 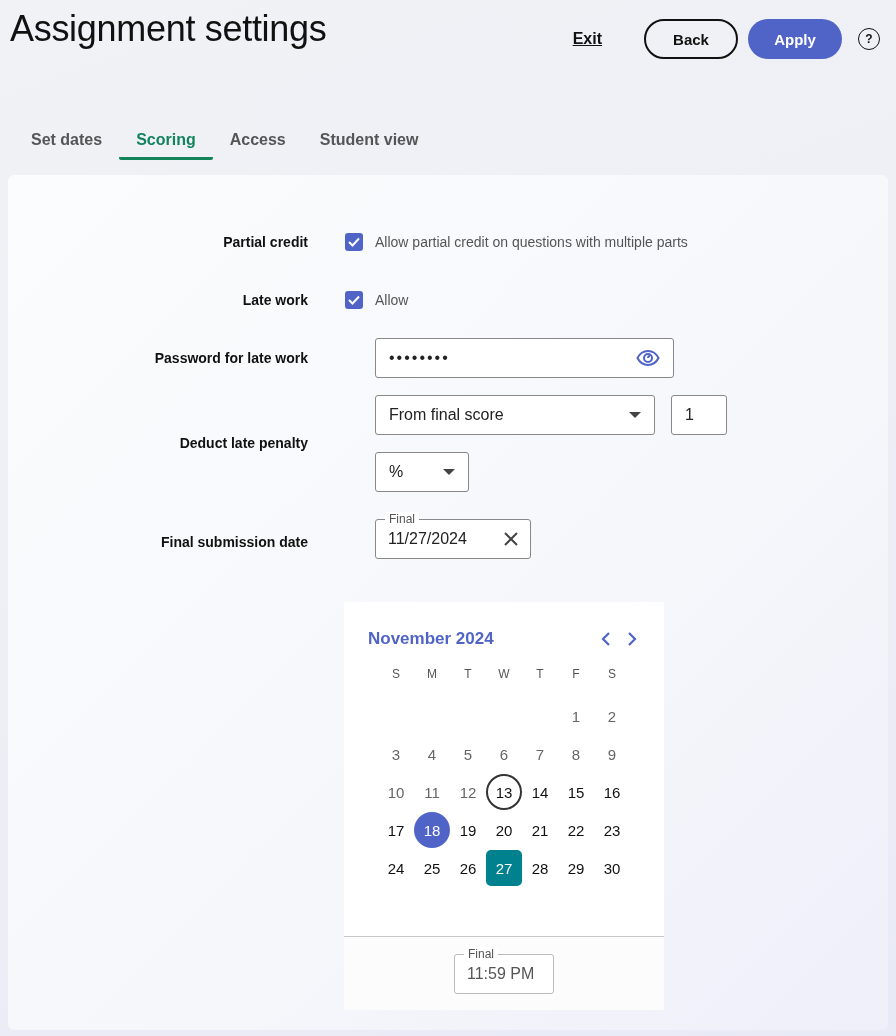 What do you see at coordinates (540, 830) in the screenshot?
I see `calendar-day: 21` at bounding box center [540, 830].